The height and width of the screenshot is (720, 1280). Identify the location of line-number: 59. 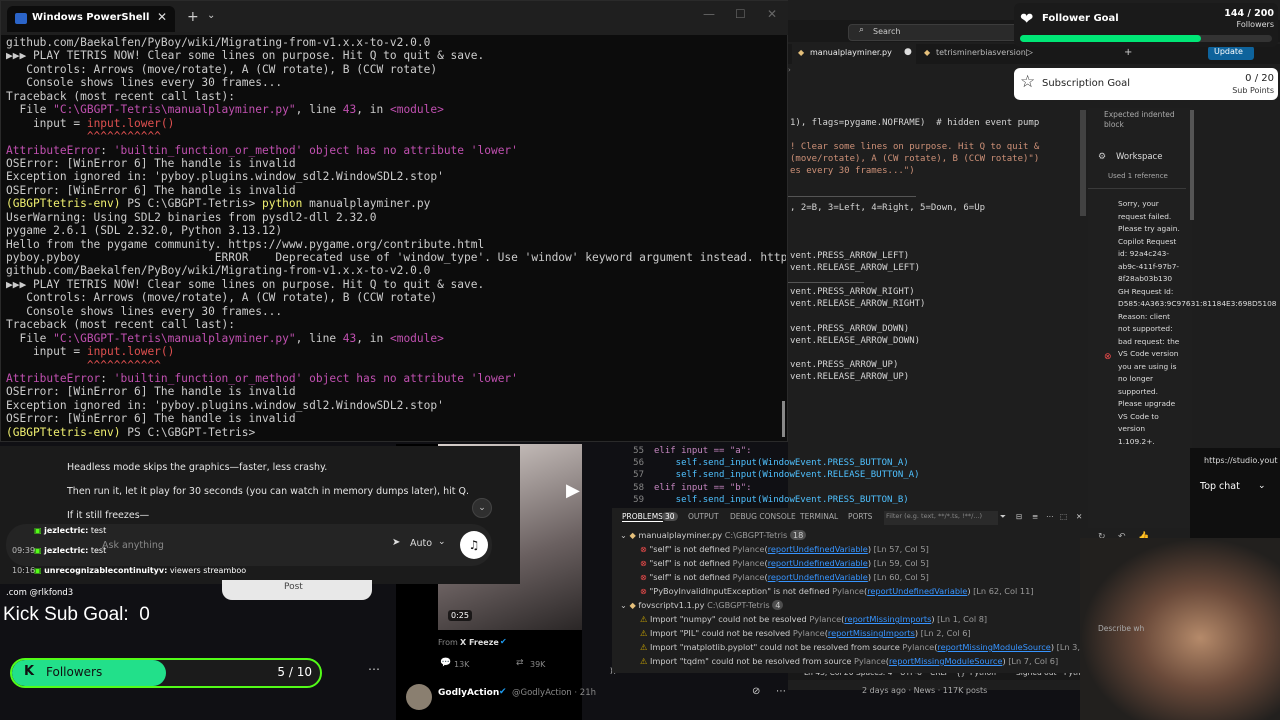
(638, 499).